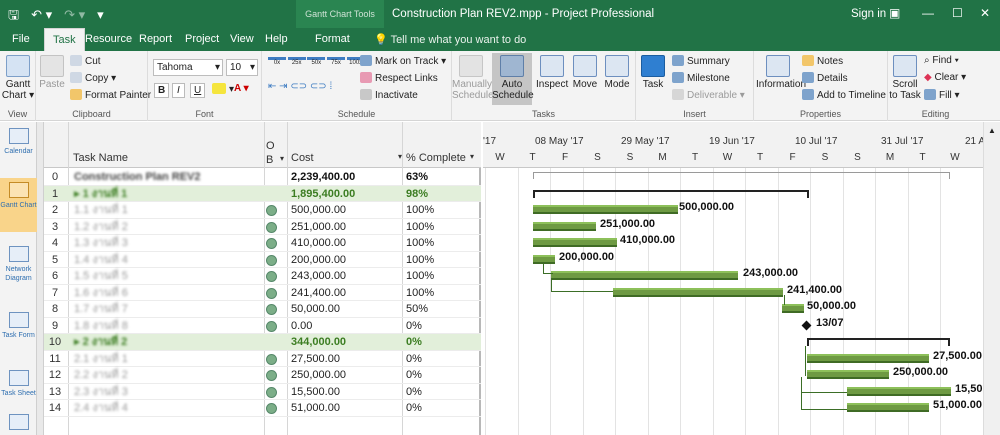  I want to click on header-cost: Cost, so click(302, 158).